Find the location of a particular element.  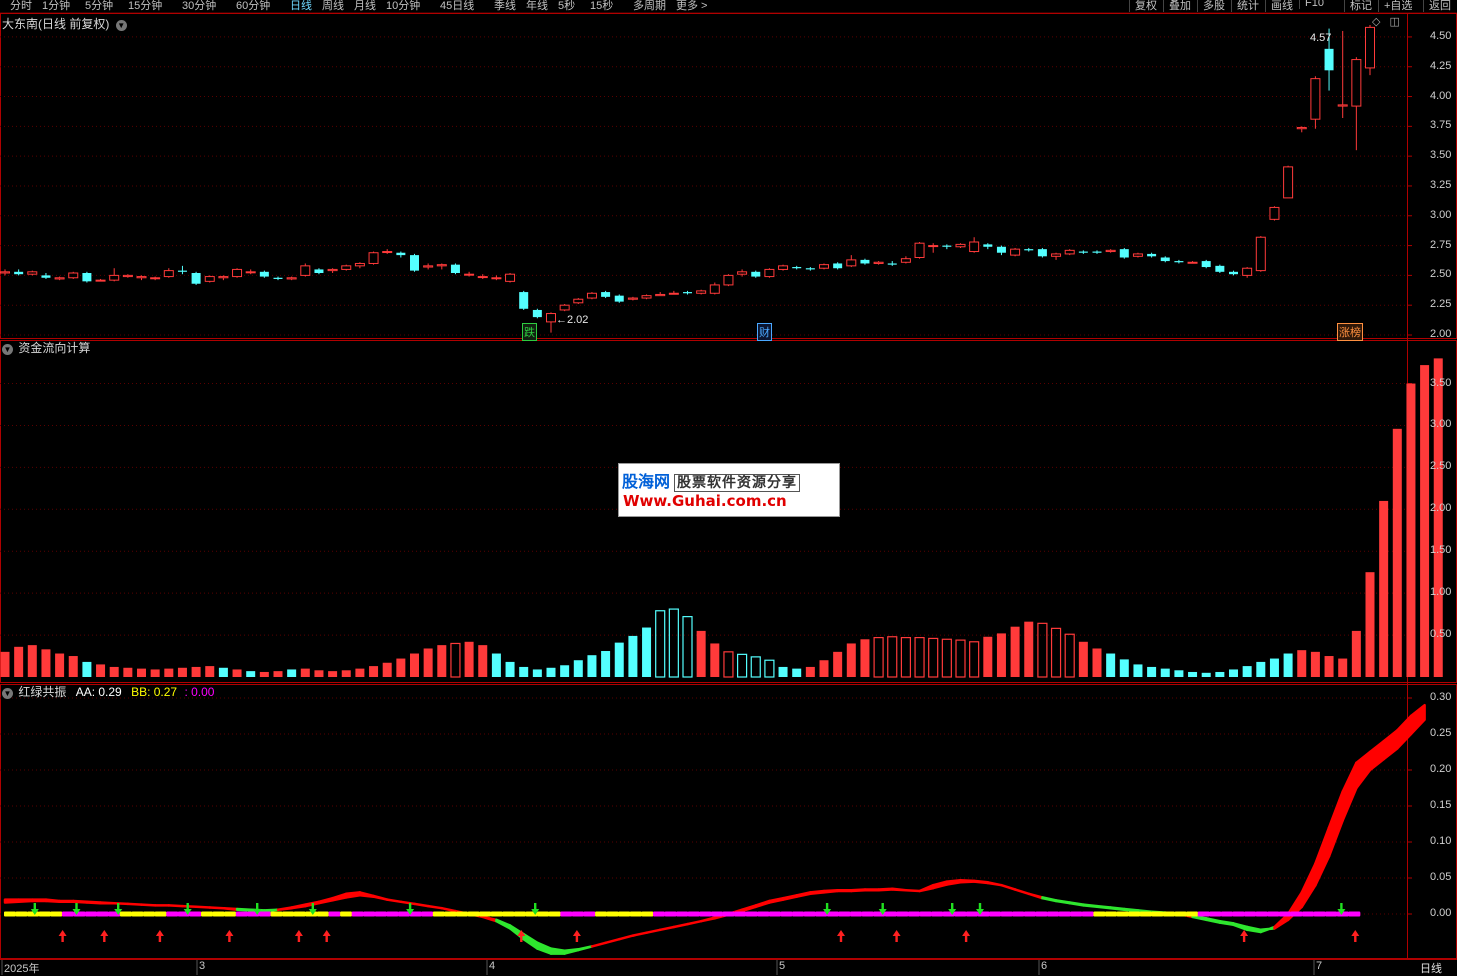

price-panel-title: 大东南(日线 前复权) ▼ is located at coordinates (64, 23).